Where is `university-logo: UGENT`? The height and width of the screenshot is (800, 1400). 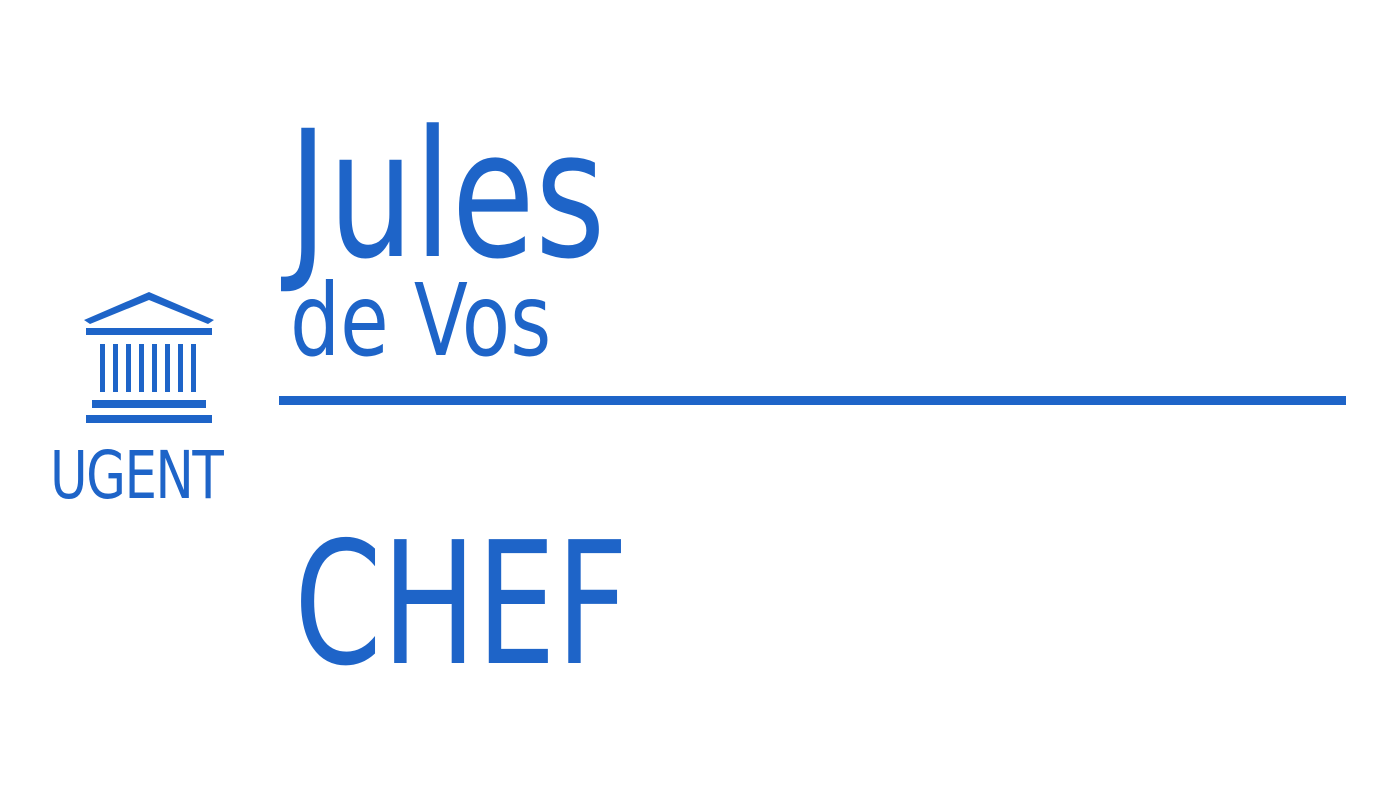
university-logo: UGENT is located at coordinates (150, 405).